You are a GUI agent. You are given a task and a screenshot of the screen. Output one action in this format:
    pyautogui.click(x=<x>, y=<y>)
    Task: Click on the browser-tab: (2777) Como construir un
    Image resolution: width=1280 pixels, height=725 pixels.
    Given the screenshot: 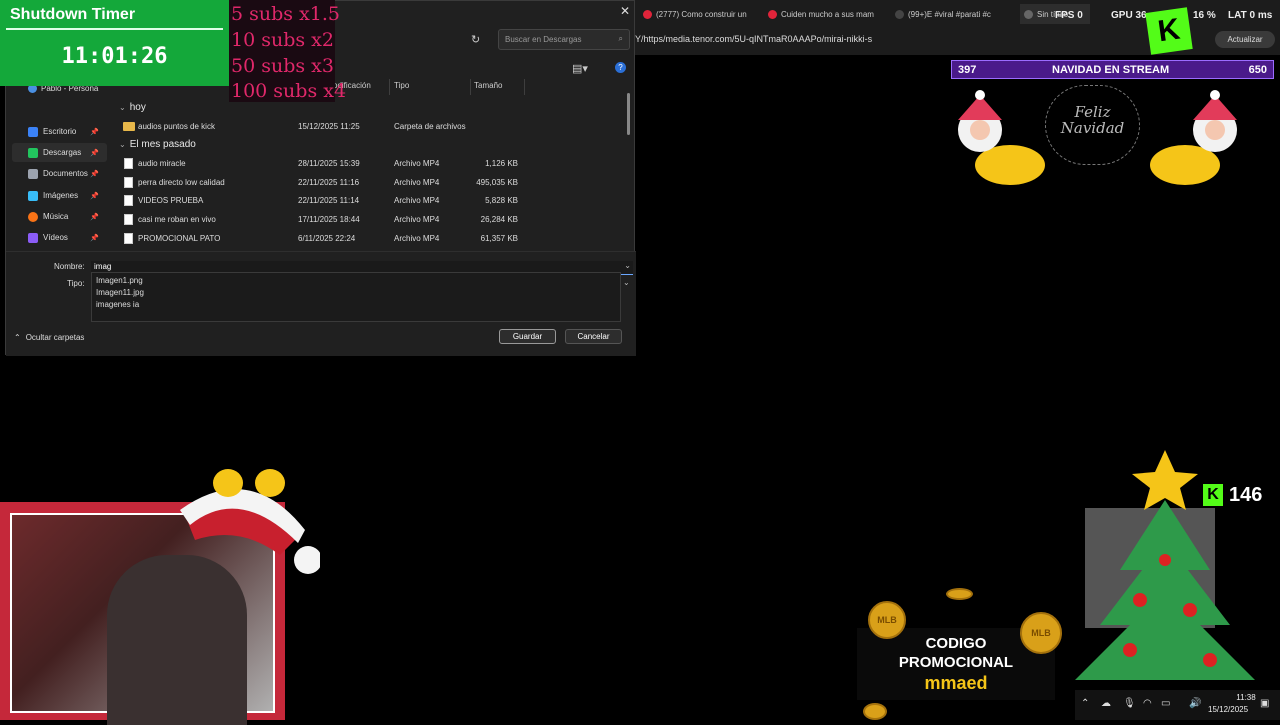 What is the action you would take?
    pyautogui.click(x=702, y=14)
    